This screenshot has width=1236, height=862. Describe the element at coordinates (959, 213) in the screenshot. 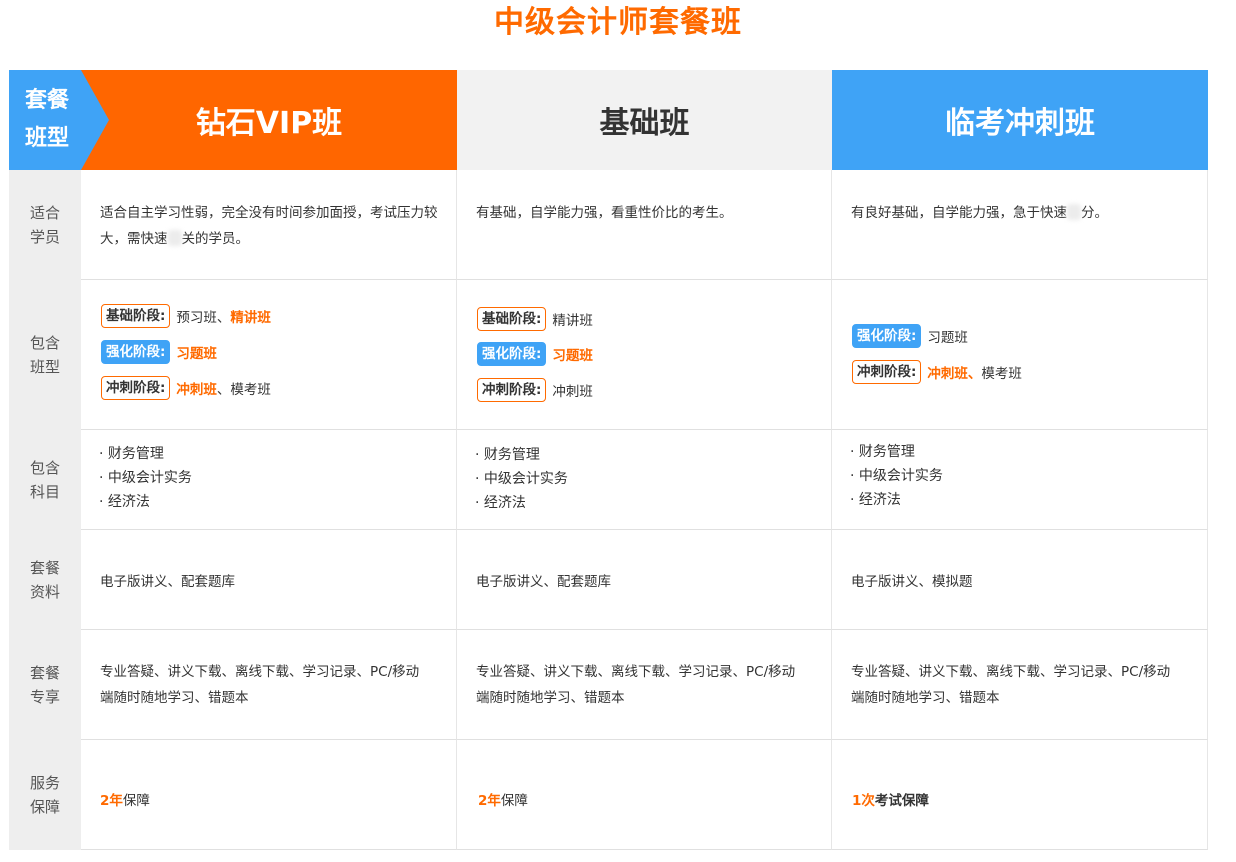

I see `students-sprint-text-a: 有良好基础，自学能力强，急于快速` at that location.